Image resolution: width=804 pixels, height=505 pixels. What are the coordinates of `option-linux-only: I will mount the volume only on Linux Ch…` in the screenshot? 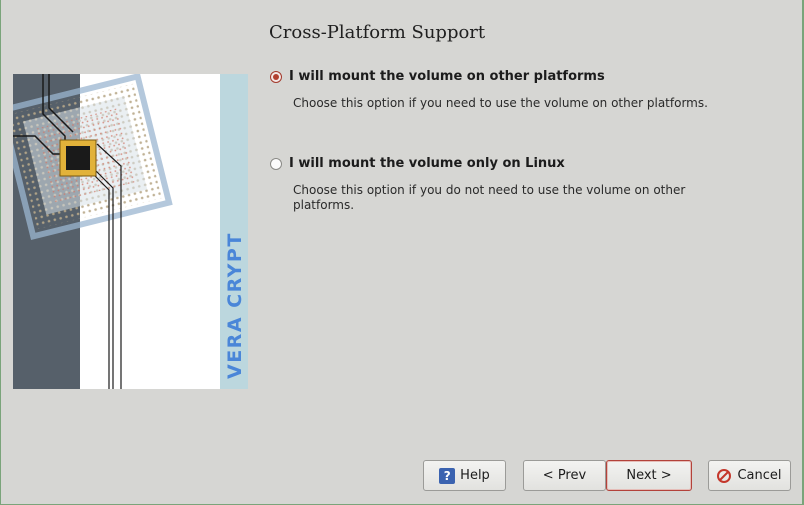 It's located at (501, 184).